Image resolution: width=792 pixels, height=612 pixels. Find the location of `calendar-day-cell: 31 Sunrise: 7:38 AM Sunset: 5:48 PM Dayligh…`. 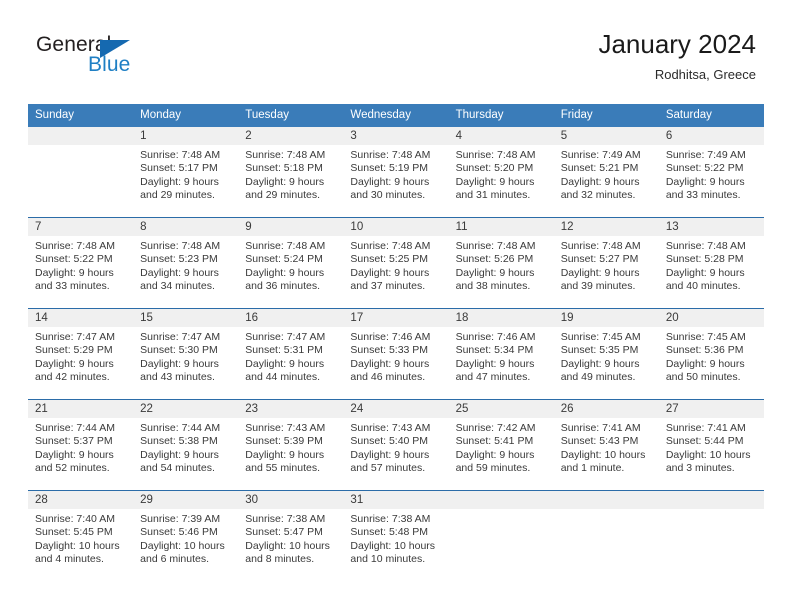

calendar-day-cell: 31 Sunrise: 7:38 AM Sunset: 5:48 PM Dayligh… is located at coordinates (396, 535).